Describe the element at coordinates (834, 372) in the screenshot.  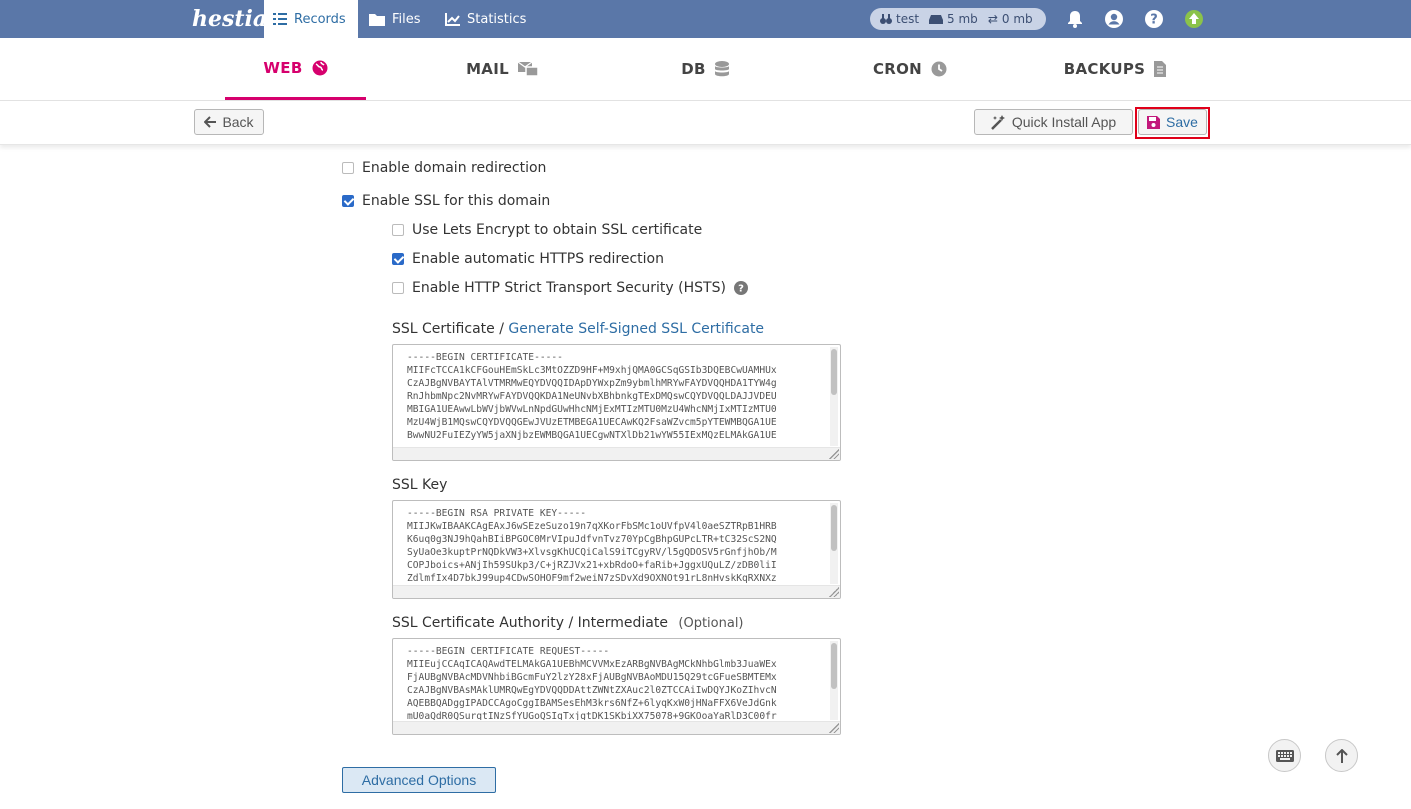
I see `ssl-certificate-scroll-thumb` at that location.